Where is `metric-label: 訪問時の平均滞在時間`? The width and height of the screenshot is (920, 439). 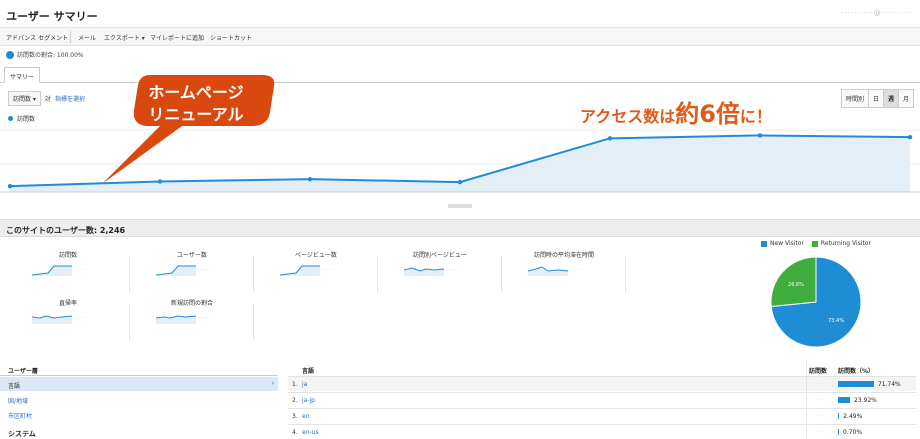
metric-label: 訪問時の平均滞在時間 is located at coordinates (563, 255).